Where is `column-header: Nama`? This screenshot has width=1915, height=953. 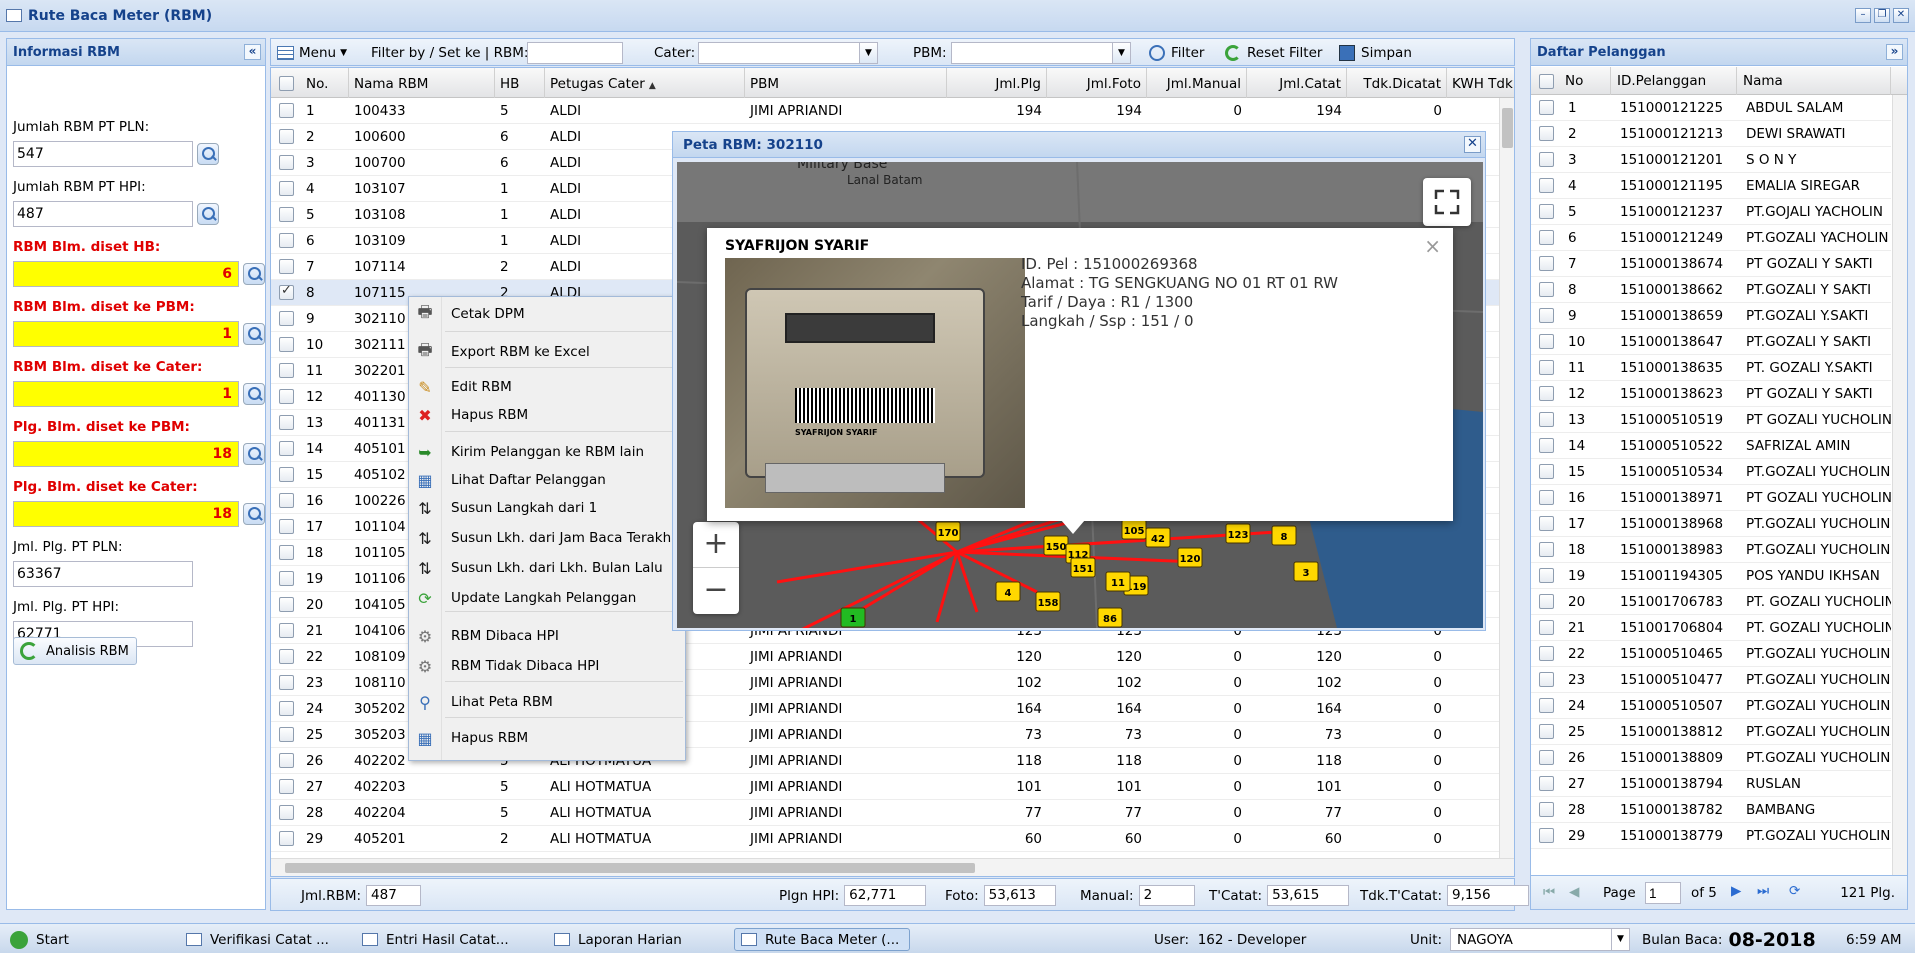
column-header: Nama is located at coordinates (1814, 81).